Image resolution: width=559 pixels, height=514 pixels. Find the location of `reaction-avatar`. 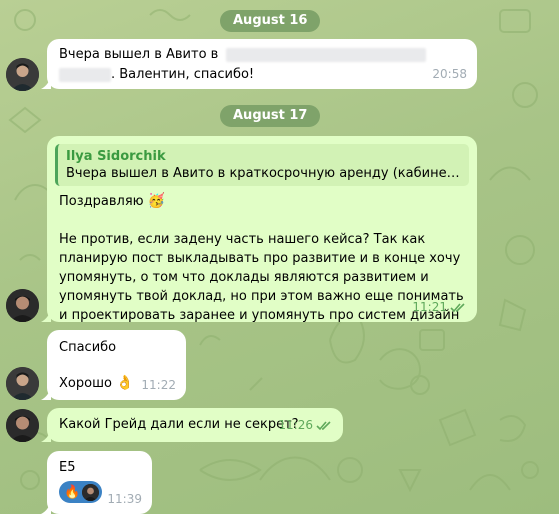

reaction-avatar is located at coordinates (91, 492).